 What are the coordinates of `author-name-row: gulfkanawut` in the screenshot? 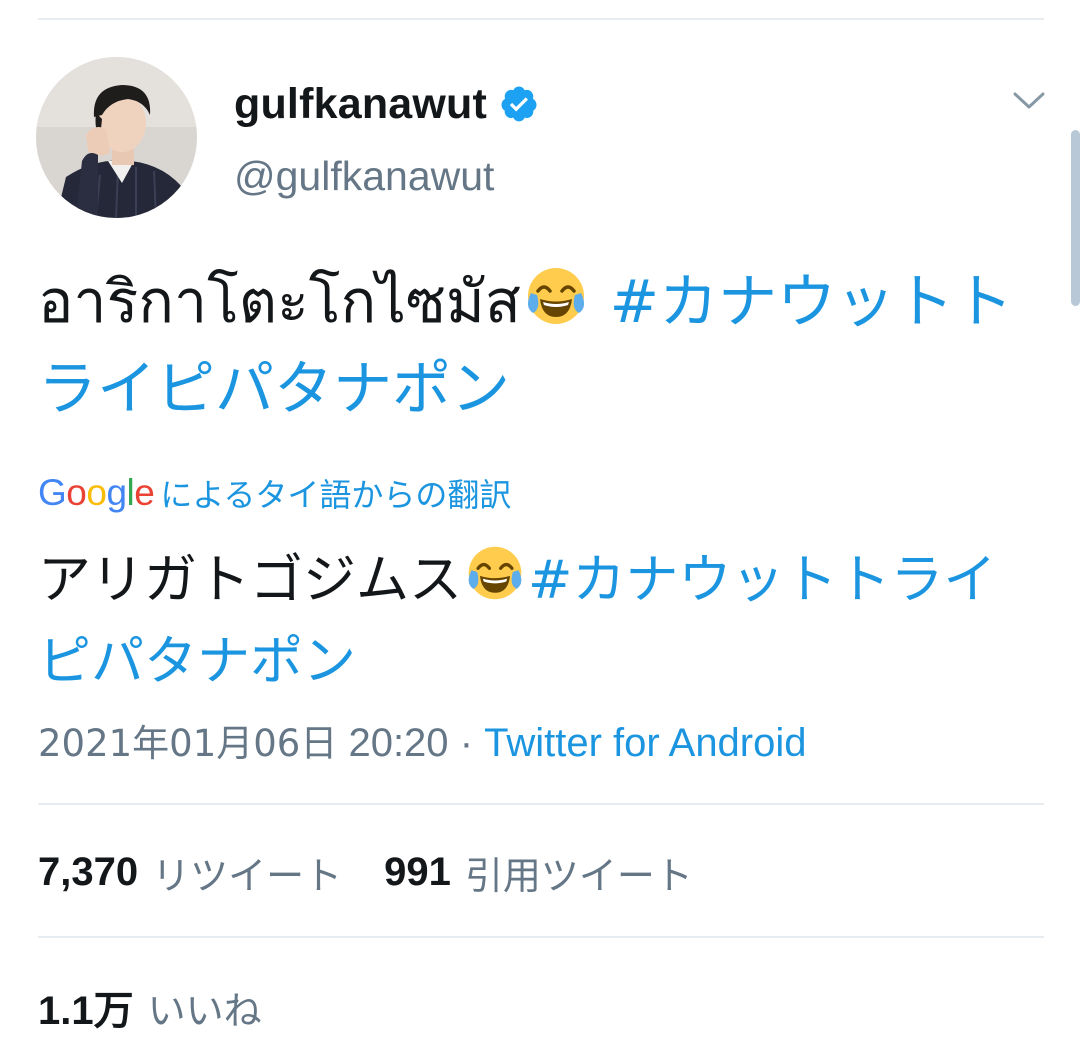 It's located at (386, 104).